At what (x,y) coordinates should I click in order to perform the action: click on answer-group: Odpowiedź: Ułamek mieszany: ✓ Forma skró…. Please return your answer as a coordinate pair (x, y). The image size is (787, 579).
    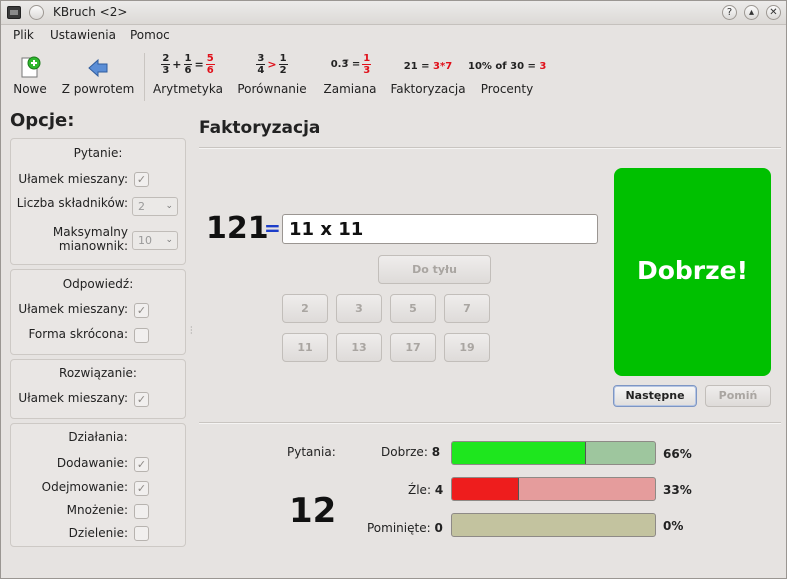
    Looking at the image, I should click on (98, 312).